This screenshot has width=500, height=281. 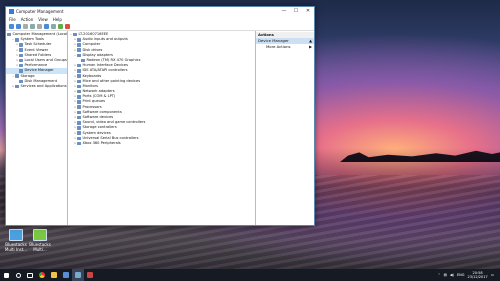 What do you see at coordinates (439, 275) in the screenshot?
I see `tray-arrow-icon: ⌃` at bounding box center [439, 275].